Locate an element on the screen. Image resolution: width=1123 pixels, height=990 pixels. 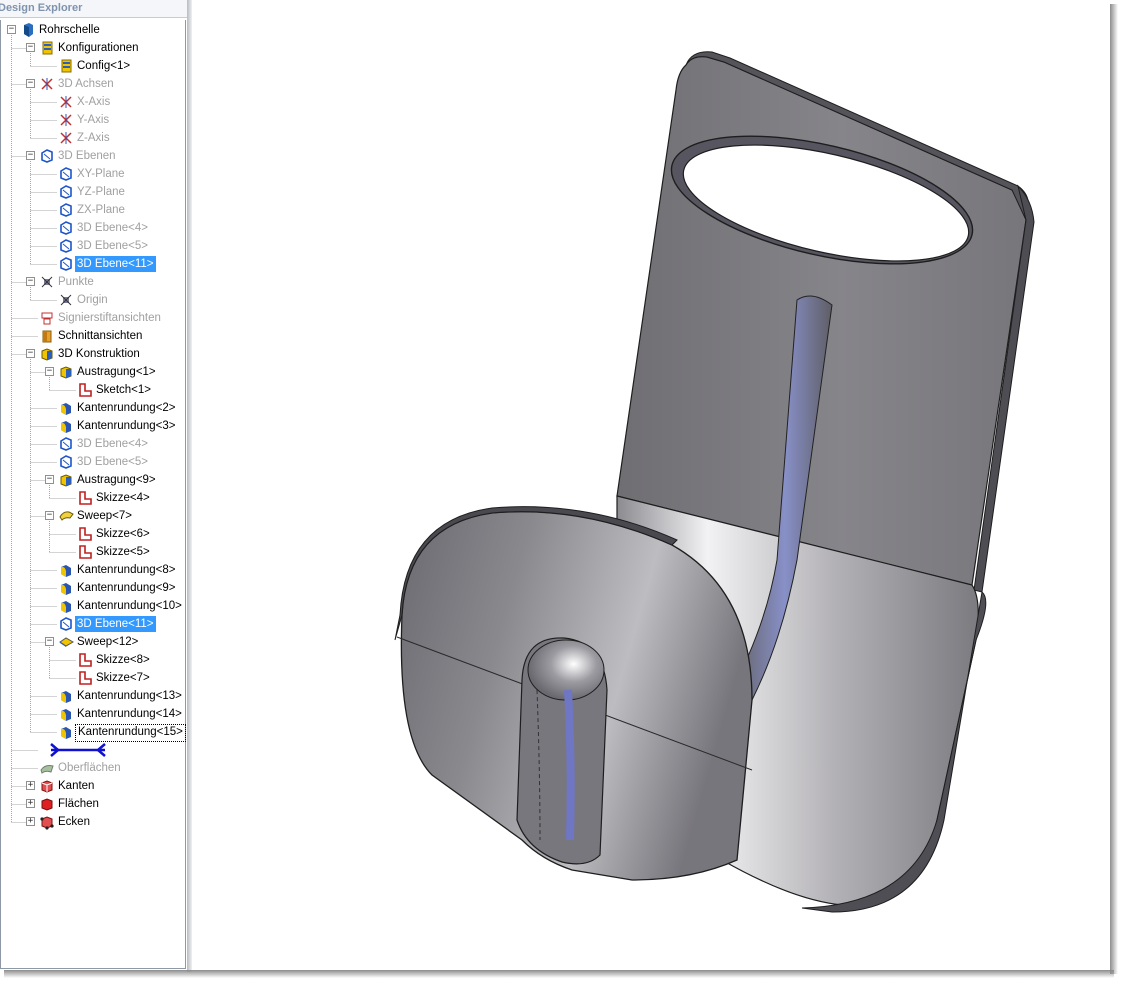
tree-node: + Ecken is located at coordinates (93, 822).